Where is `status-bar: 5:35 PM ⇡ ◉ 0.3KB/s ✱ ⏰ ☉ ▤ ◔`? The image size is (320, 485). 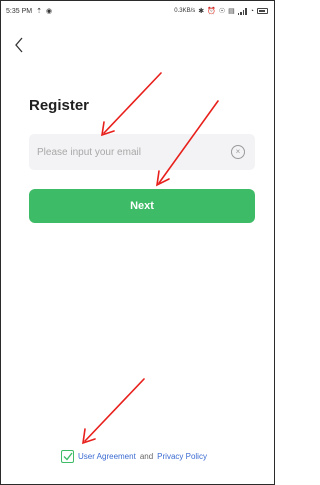
status-bar: 5:35 PM ⇡ ◉ 0.3KB/s ✱ ⏰ ☉ ▤ ◔ is located at coordinates (137, 11).